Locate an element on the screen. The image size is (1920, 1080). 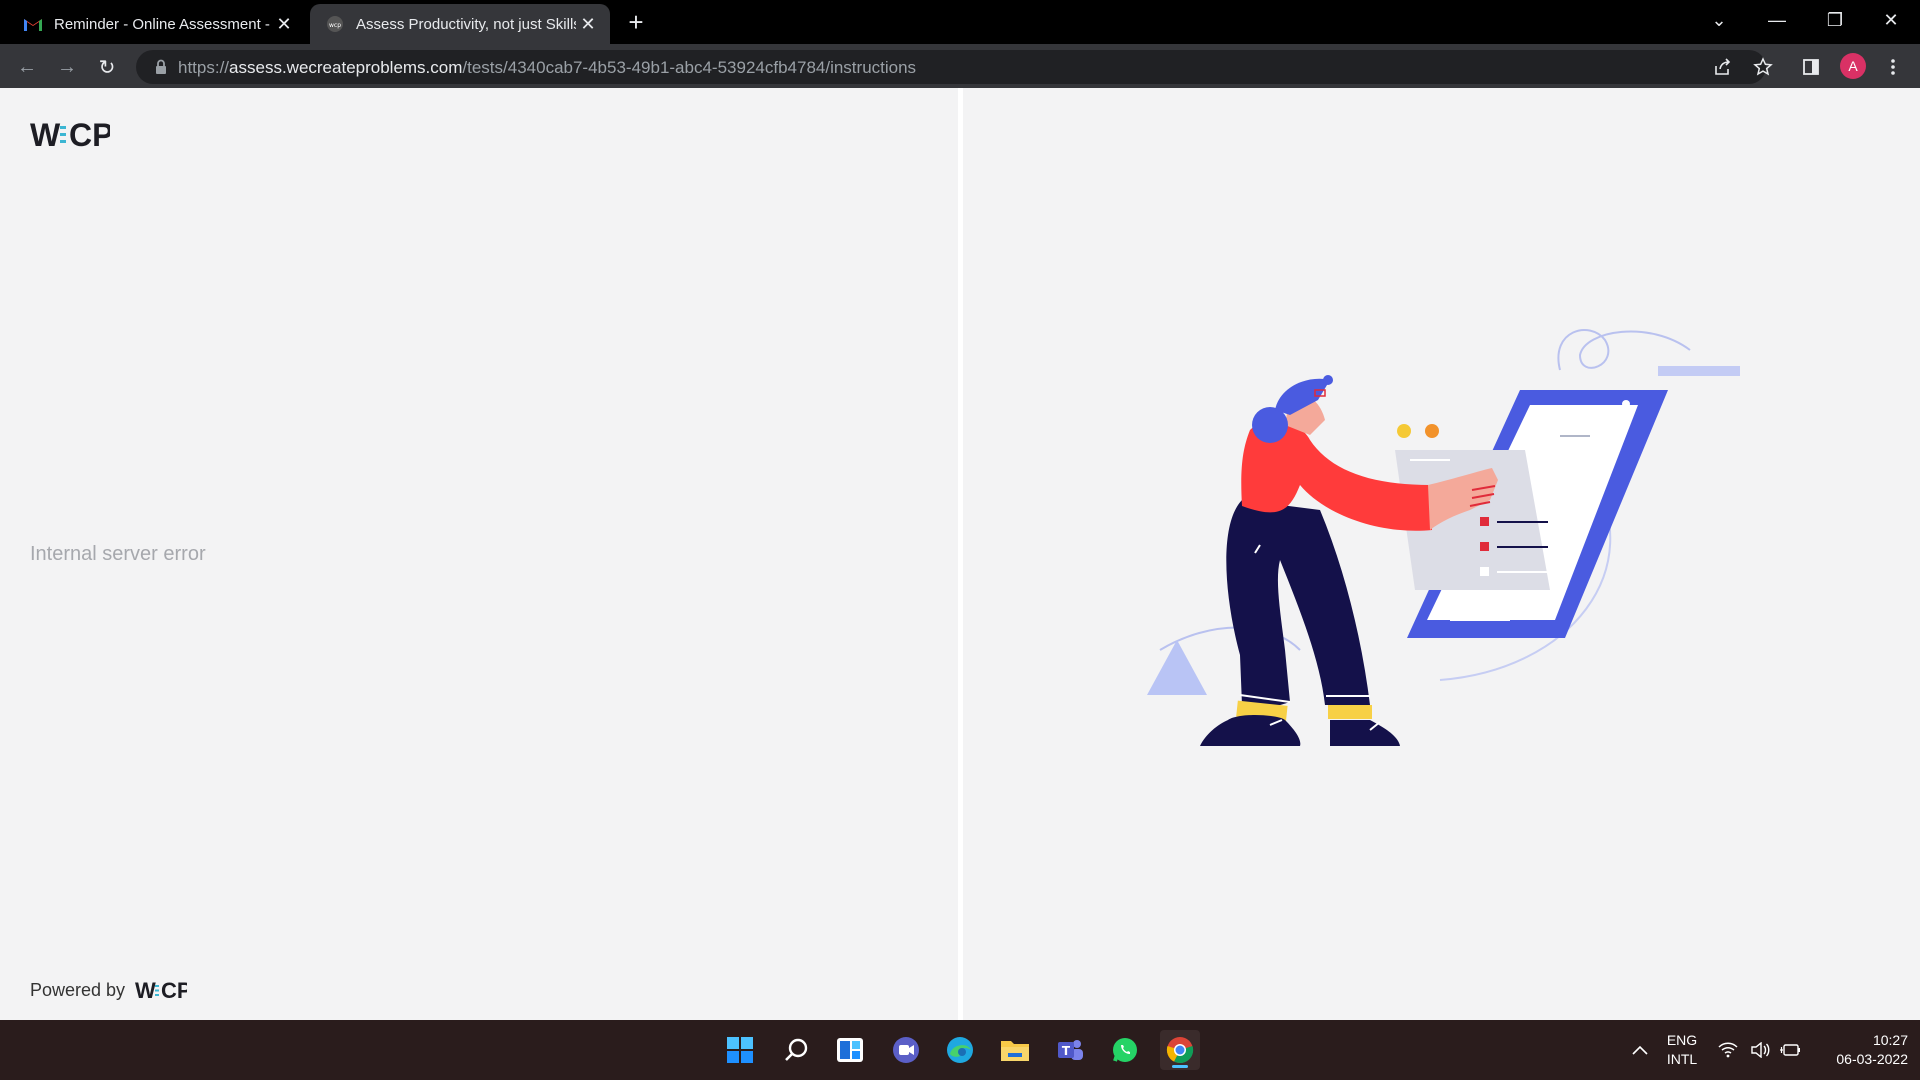
wecp-small-logo: W CP is located at coordinates (161, 990).